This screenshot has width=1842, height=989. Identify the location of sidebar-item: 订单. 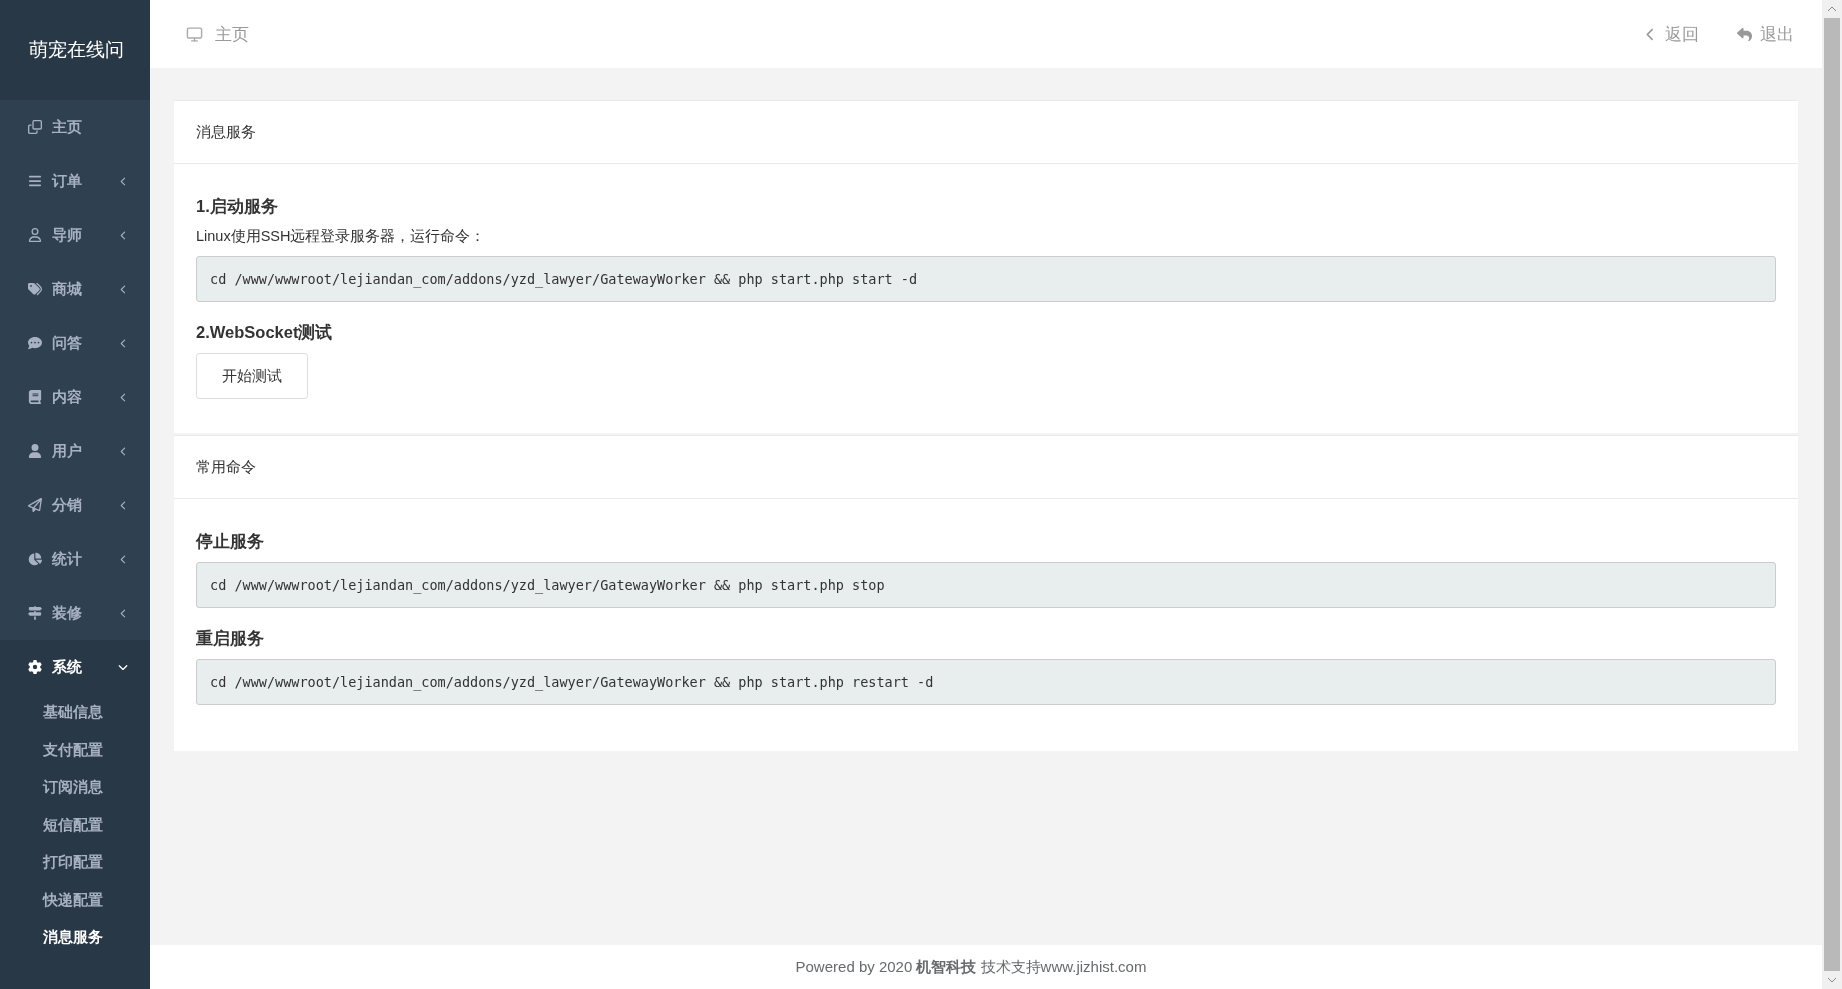
(75, 181).